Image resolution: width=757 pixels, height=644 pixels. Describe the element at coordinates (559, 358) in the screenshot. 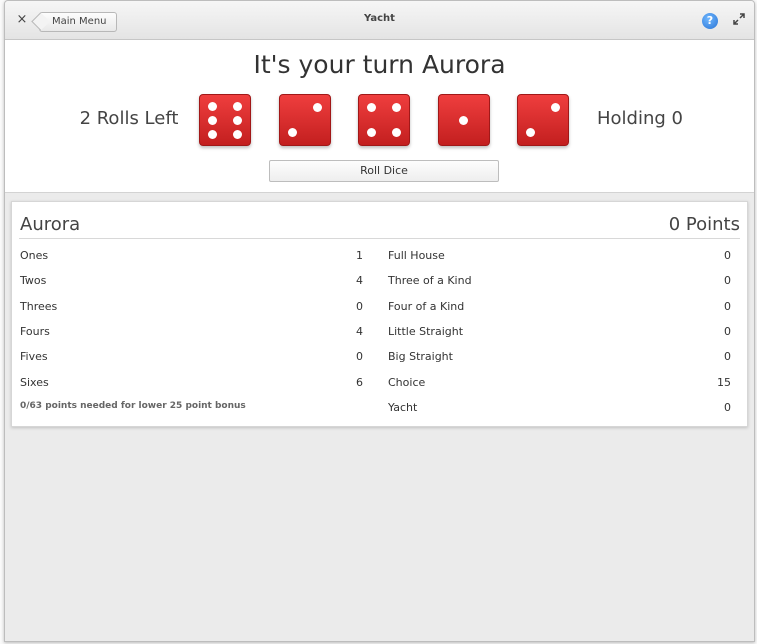

I see `lower-score-row: Big Straight 0` at that location.